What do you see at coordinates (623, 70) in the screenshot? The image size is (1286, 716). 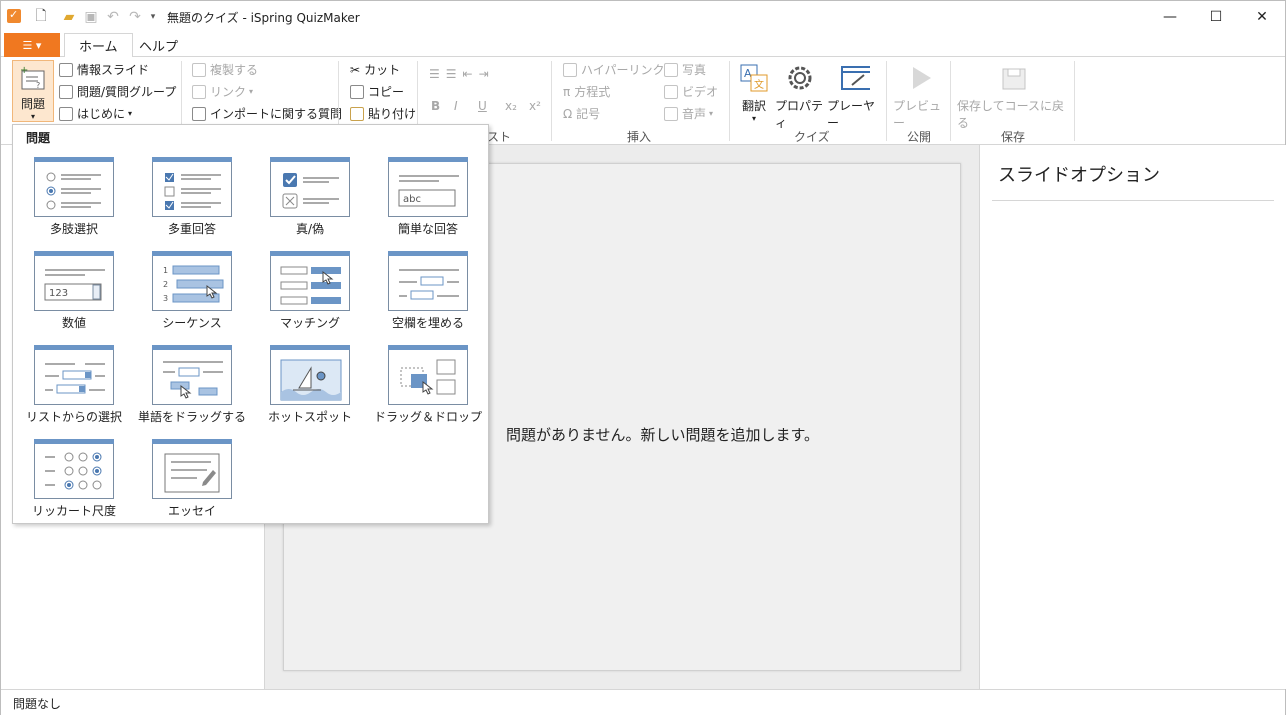 I see `hyperlink-label: ハイパーリンク` at bounding box center [623, 70].